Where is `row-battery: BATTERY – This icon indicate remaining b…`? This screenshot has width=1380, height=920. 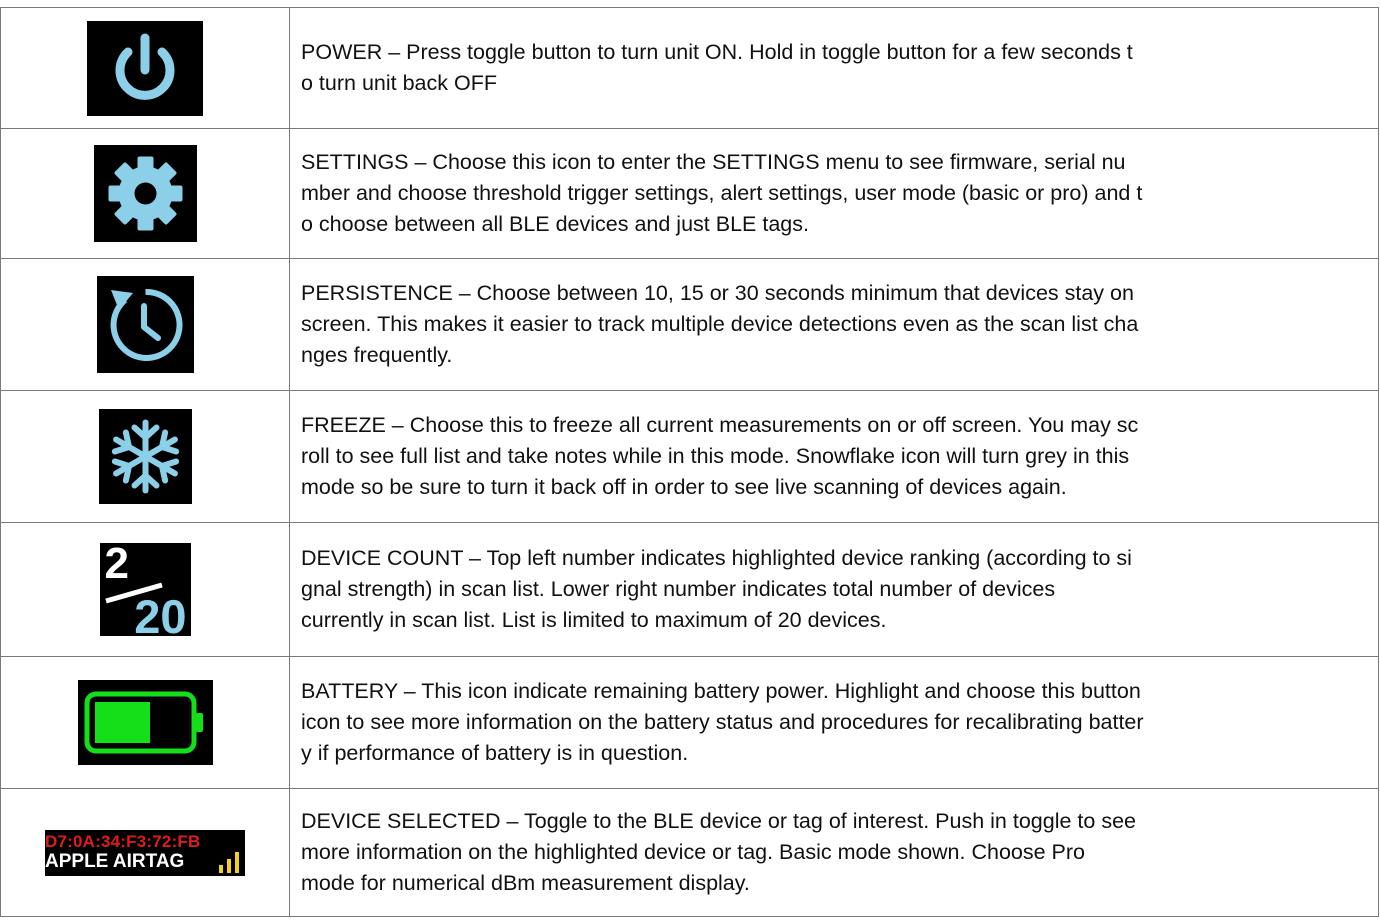 row-battery: BATTERY – This icon indicate remaining b… is located at coordinates (689, 722).